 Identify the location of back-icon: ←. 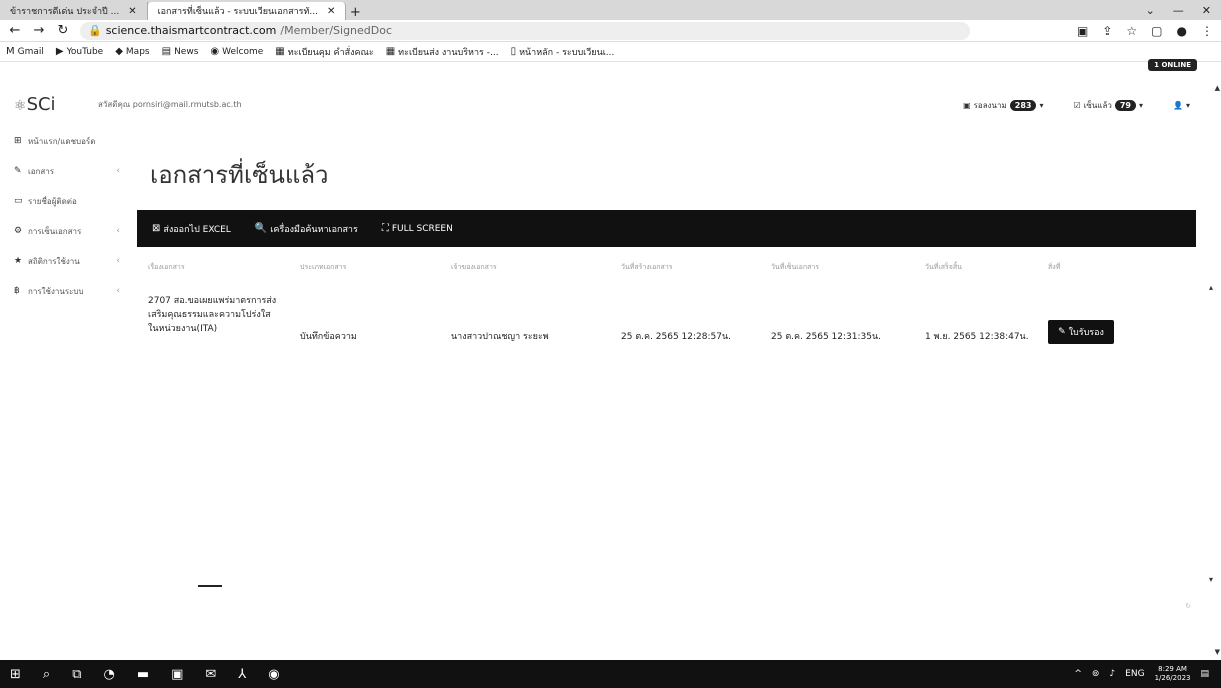
(15, 30).